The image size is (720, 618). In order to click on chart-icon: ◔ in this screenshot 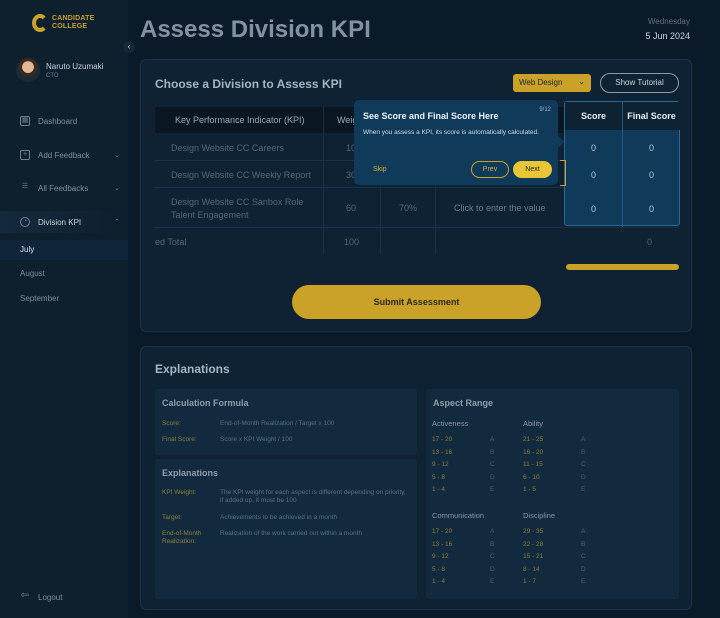, I will do `click(25, 222)`.